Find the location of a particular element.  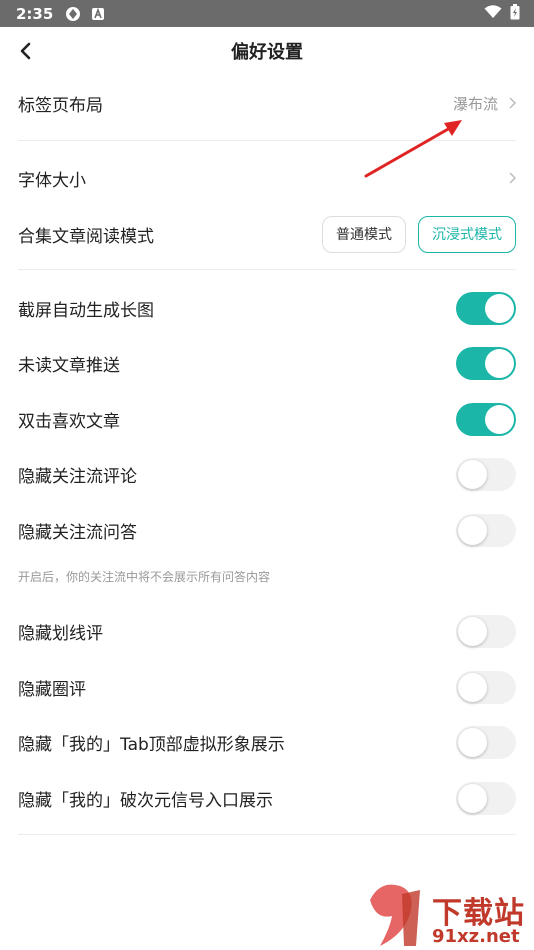

hide-feed-comments-toggle is located at coordinates (486, 474).